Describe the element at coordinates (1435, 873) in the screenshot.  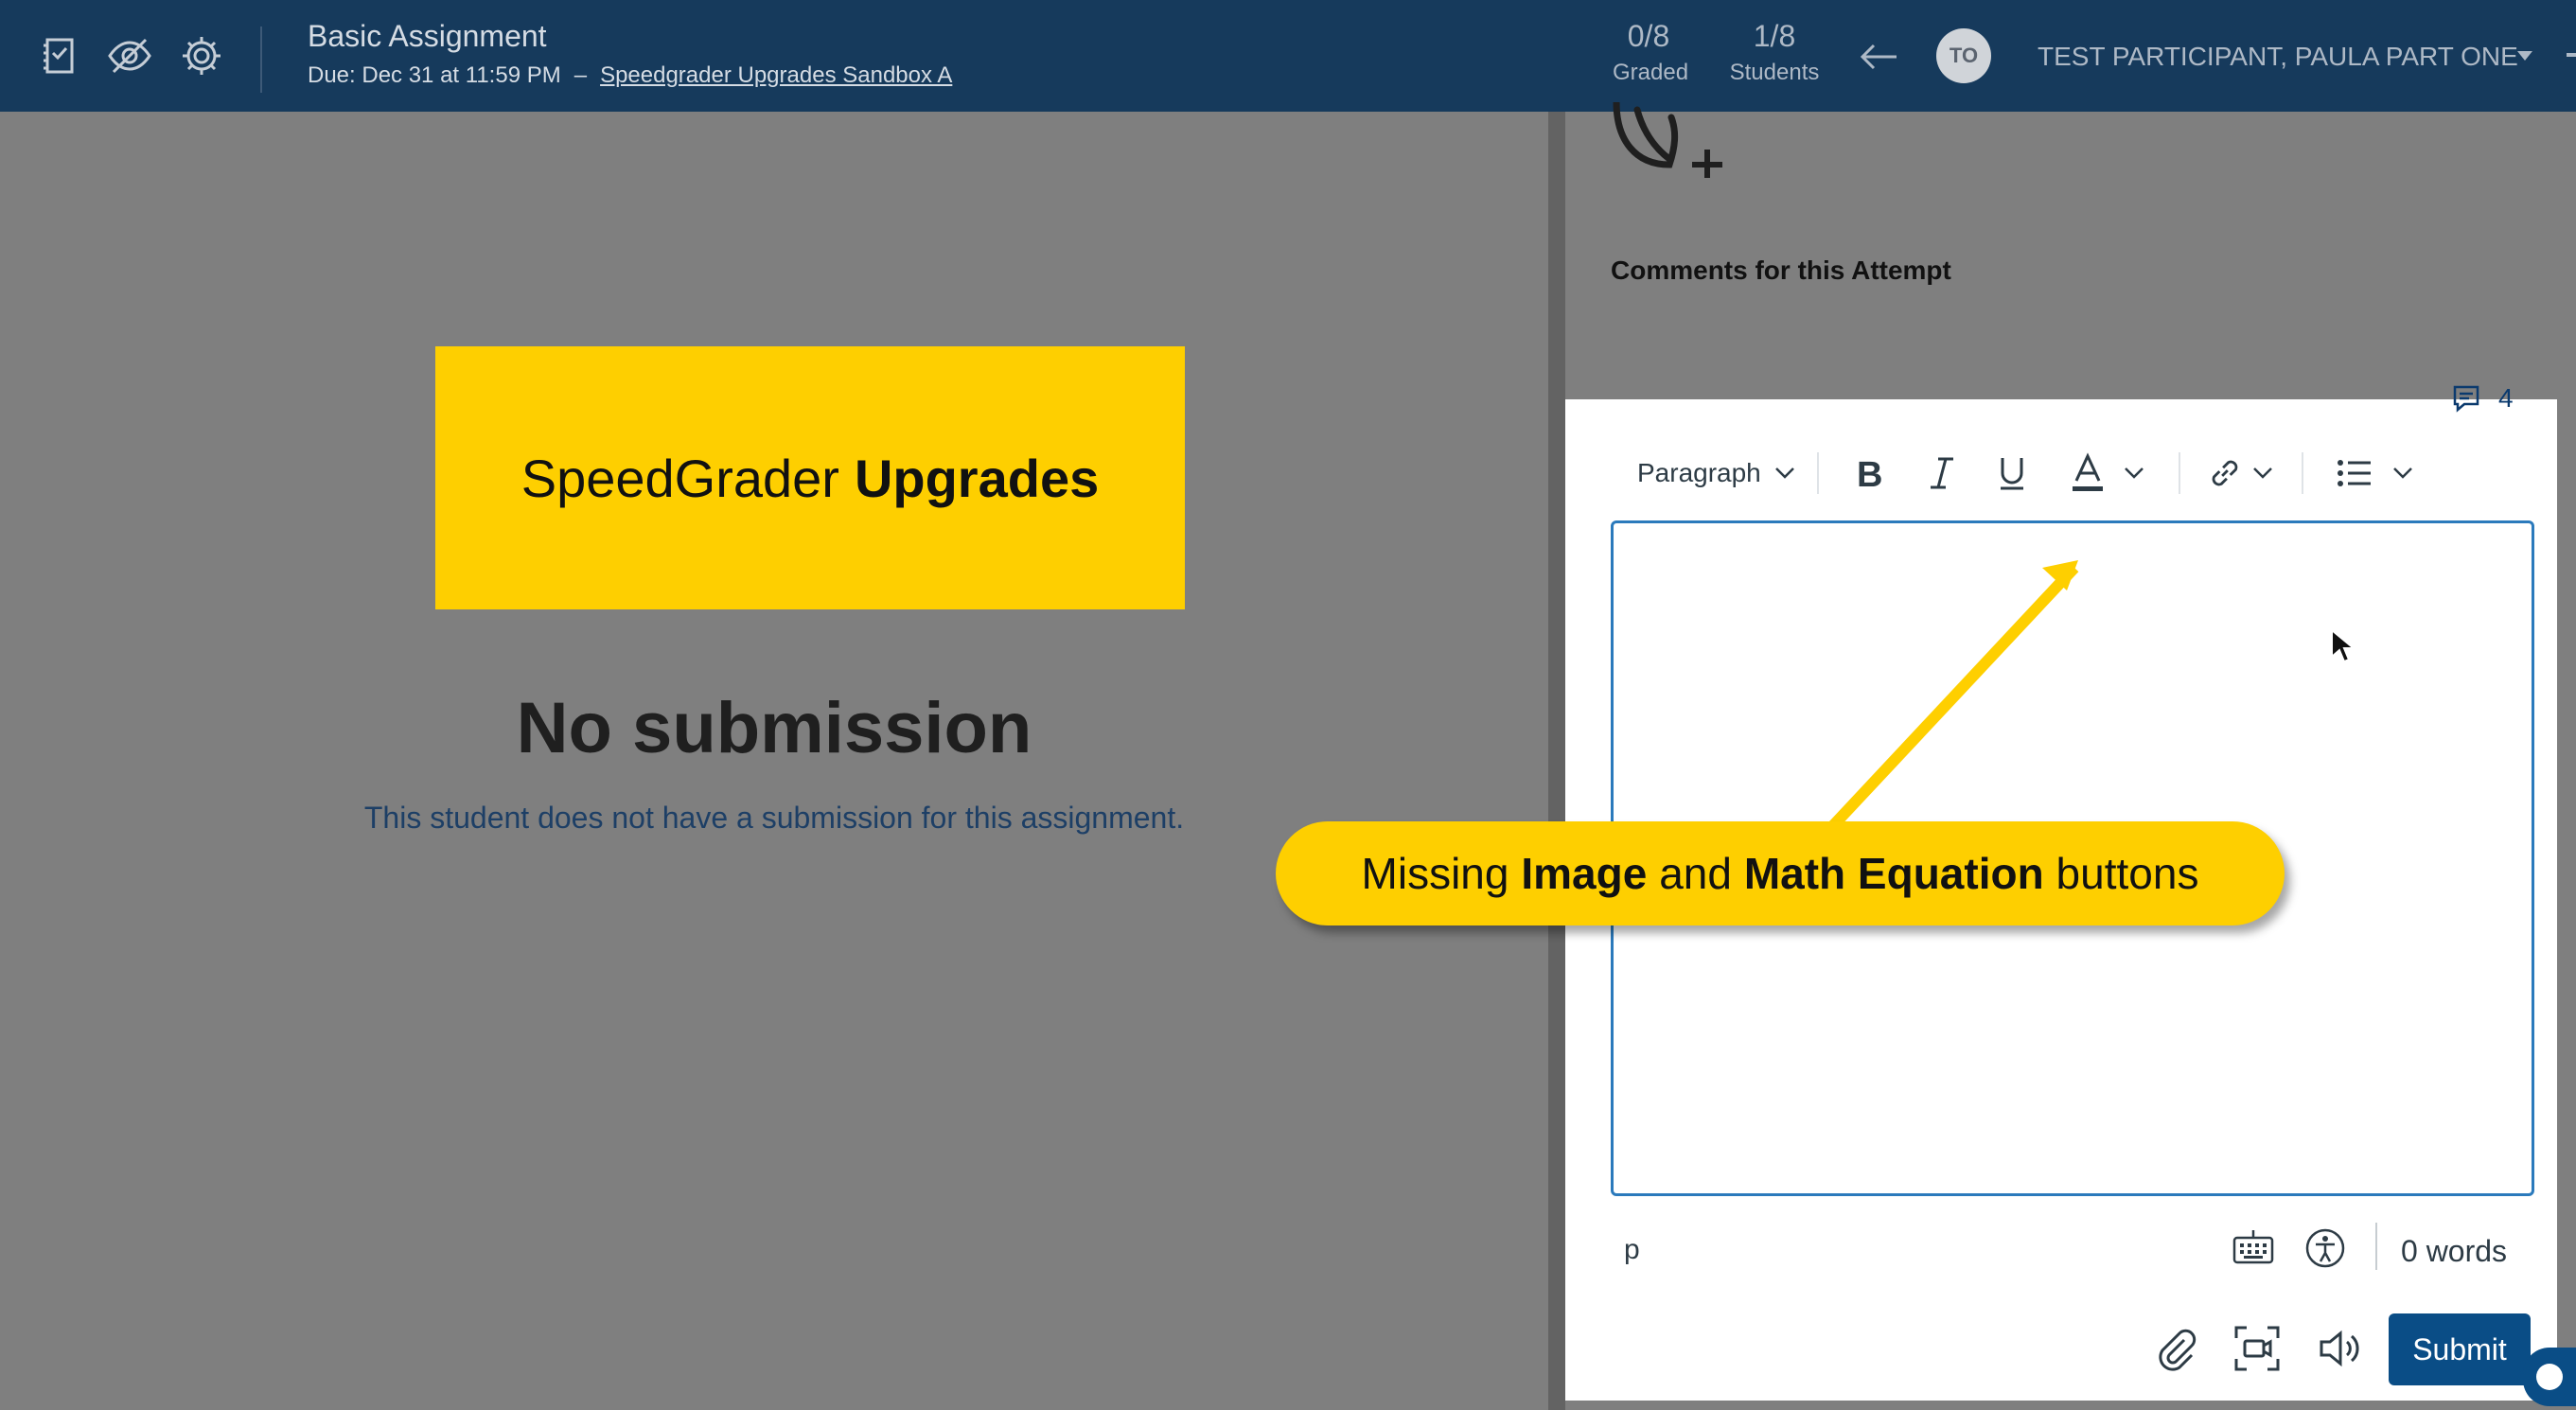
I see `callout-text-1: Missing` at that location.